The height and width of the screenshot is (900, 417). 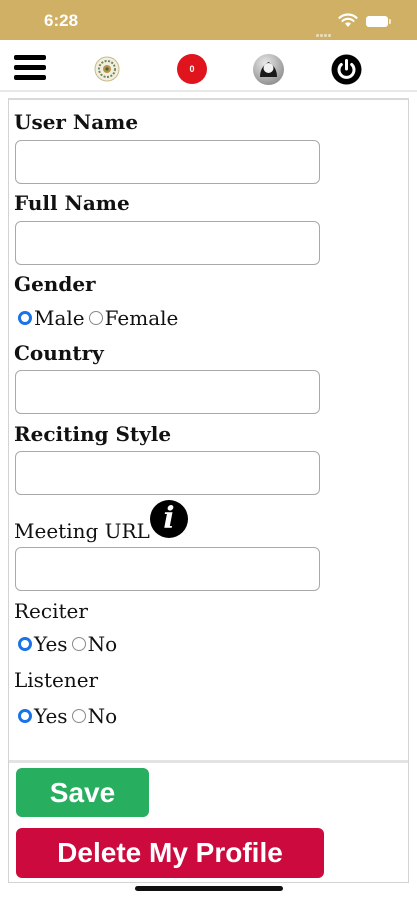 What do you see at coordinates (325, 29) in the screenshot?
I see `cellular-signal-icon` at bounding box center [325, 29].